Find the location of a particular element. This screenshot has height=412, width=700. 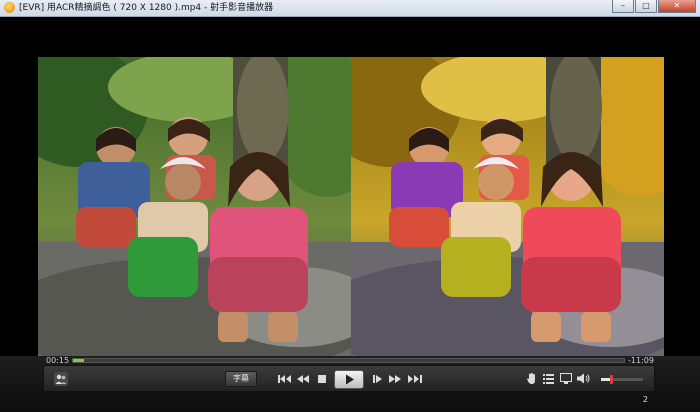

play-button is located at coordinates (349, 379).